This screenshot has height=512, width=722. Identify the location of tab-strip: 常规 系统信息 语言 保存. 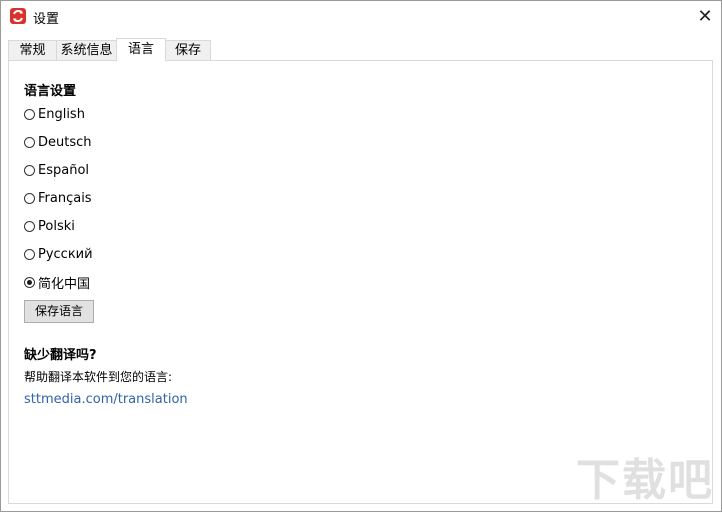
(360, 50).